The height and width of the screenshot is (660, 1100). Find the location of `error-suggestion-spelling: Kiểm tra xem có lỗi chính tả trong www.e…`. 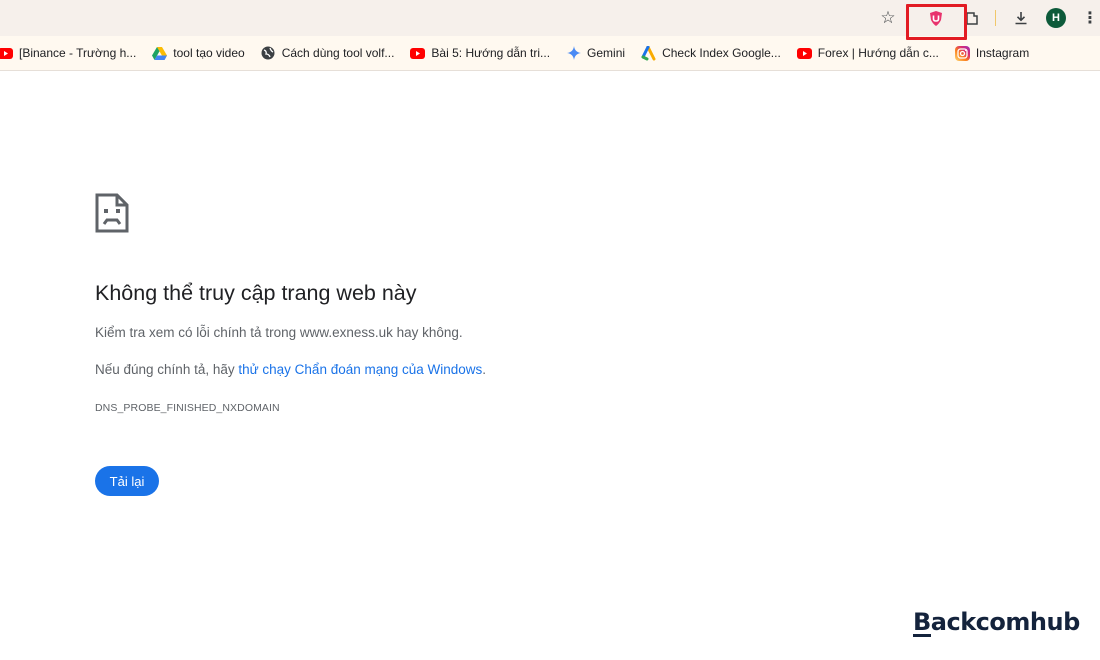

error-suggestion-spelling: Kiểm tra xem có lỗi chính tả trong www.e… is located at coordinates (279, 332).